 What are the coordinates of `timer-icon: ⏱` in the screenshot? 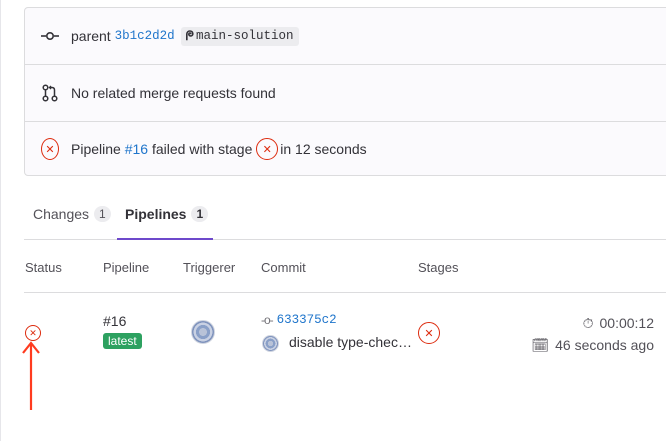 It's located at (588, 322).